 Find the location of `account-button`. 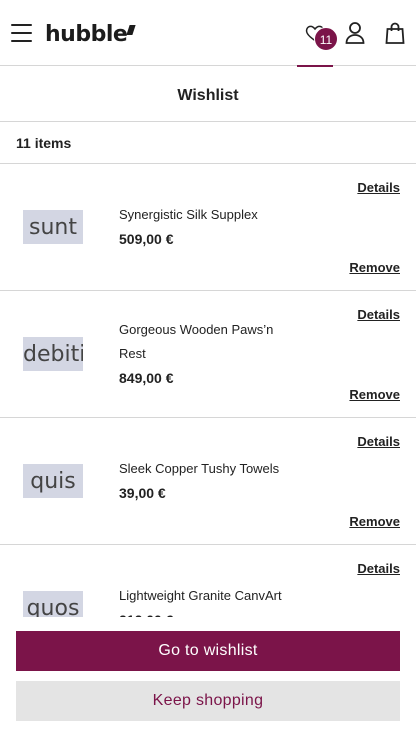

account-button is located at coordinates (355, 33).